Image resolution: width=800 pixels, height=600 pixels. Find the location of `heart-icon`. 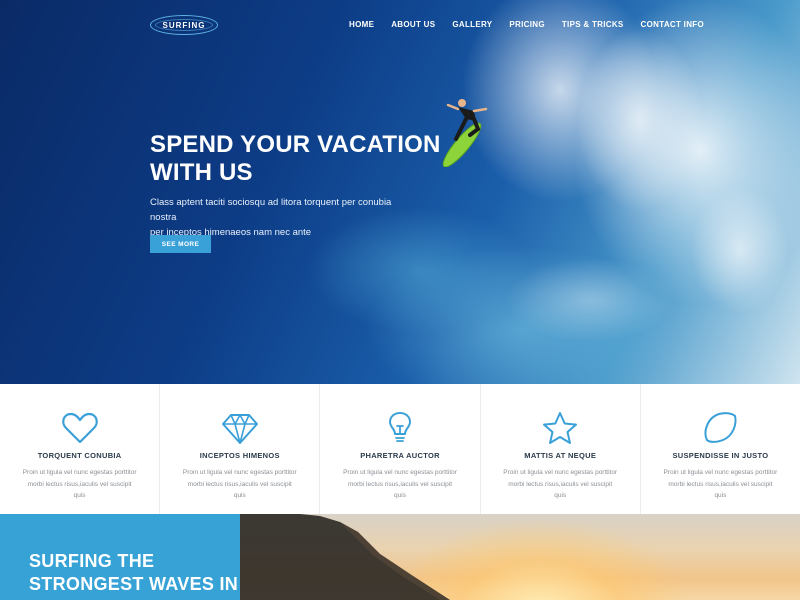

heart-icon is located at coordinates (79, 428).